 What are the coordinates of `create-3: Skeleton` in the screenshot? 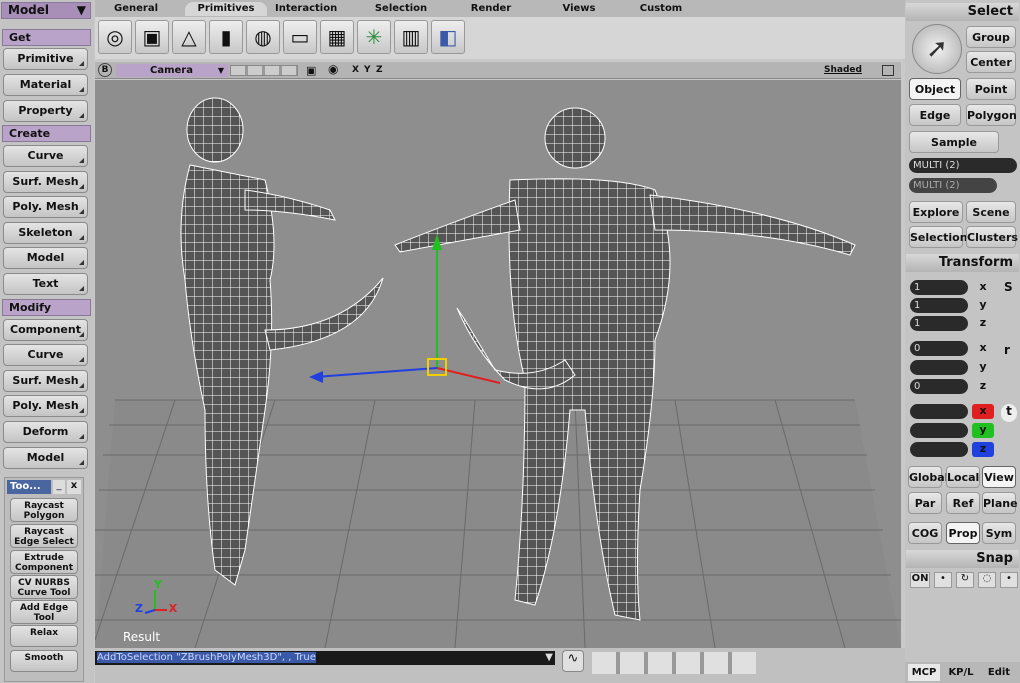 It's located at (45, 233).